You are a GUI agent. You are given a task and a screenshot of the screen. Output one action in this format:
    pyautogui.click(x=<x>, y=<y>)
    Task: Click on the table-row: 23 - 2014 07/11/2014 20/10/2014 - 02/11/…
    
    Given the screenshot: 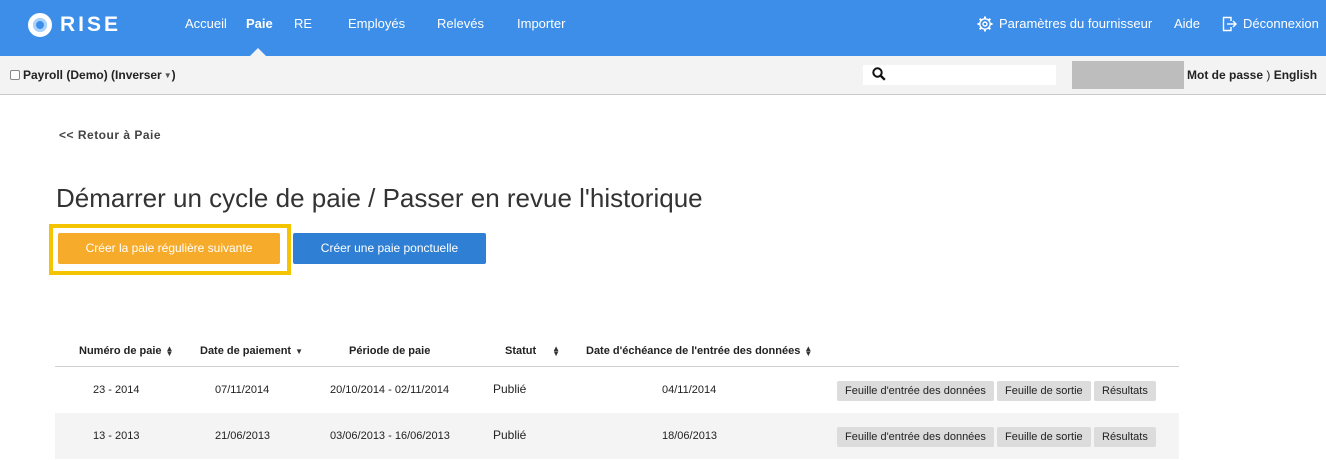 What is the action you would take?
    pyautogui.click(x=617, y=390)
    